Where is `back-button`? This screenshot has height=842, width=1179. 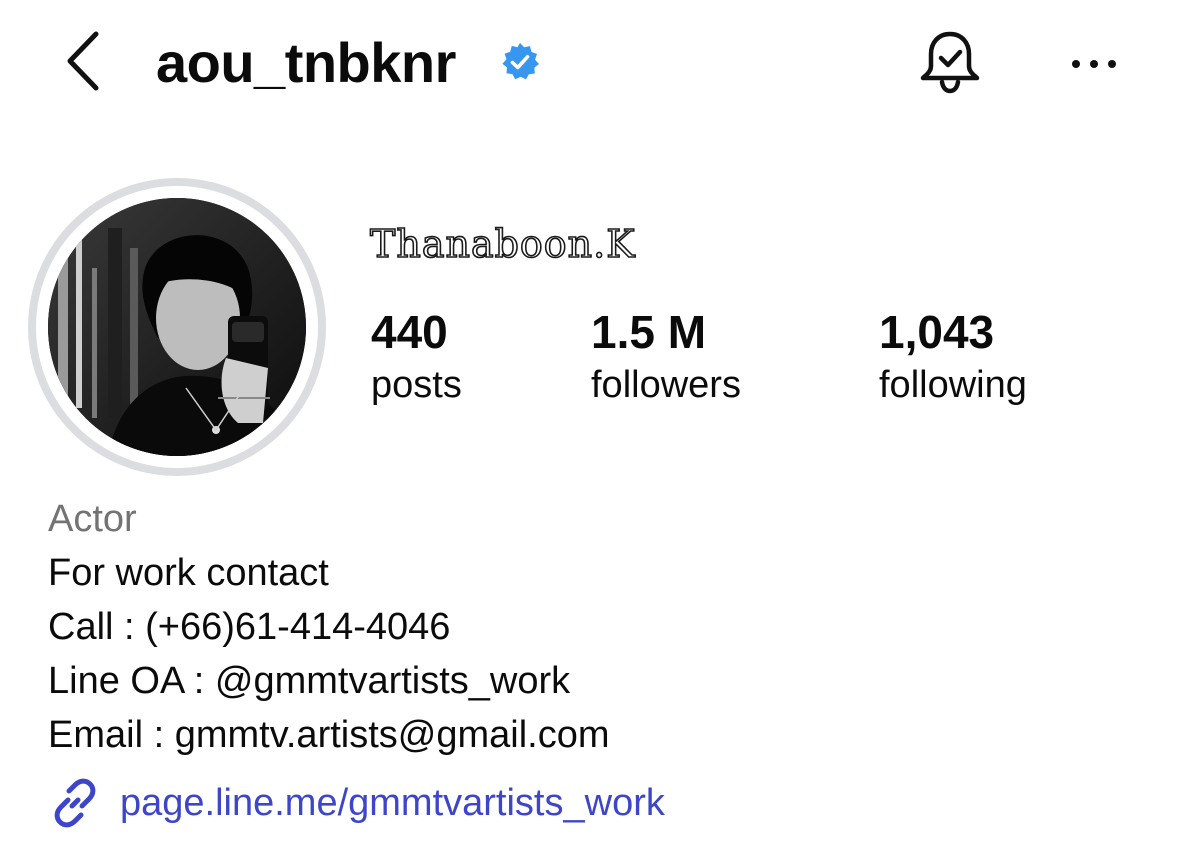
back-button is located at coordinates (84, 61).